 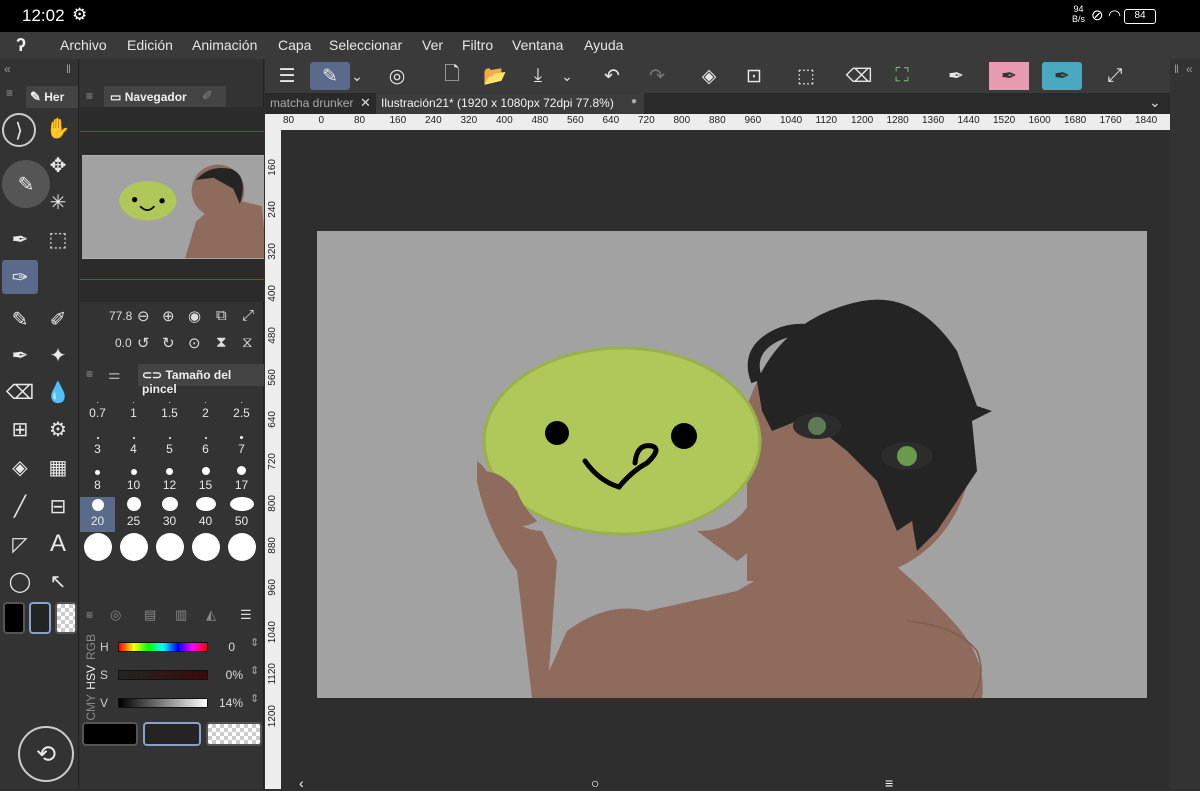 I want to click on transform-icon: ⊡, so click(x=754, y=76).